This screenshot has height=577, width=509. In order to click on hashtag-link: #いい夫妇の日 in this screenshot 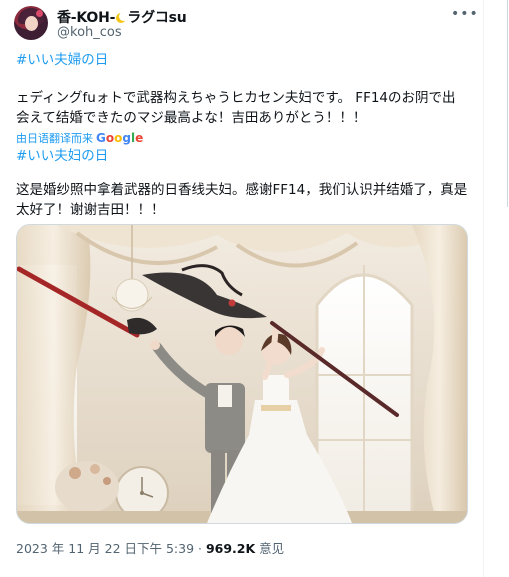, I will do `click(62, 156)`.